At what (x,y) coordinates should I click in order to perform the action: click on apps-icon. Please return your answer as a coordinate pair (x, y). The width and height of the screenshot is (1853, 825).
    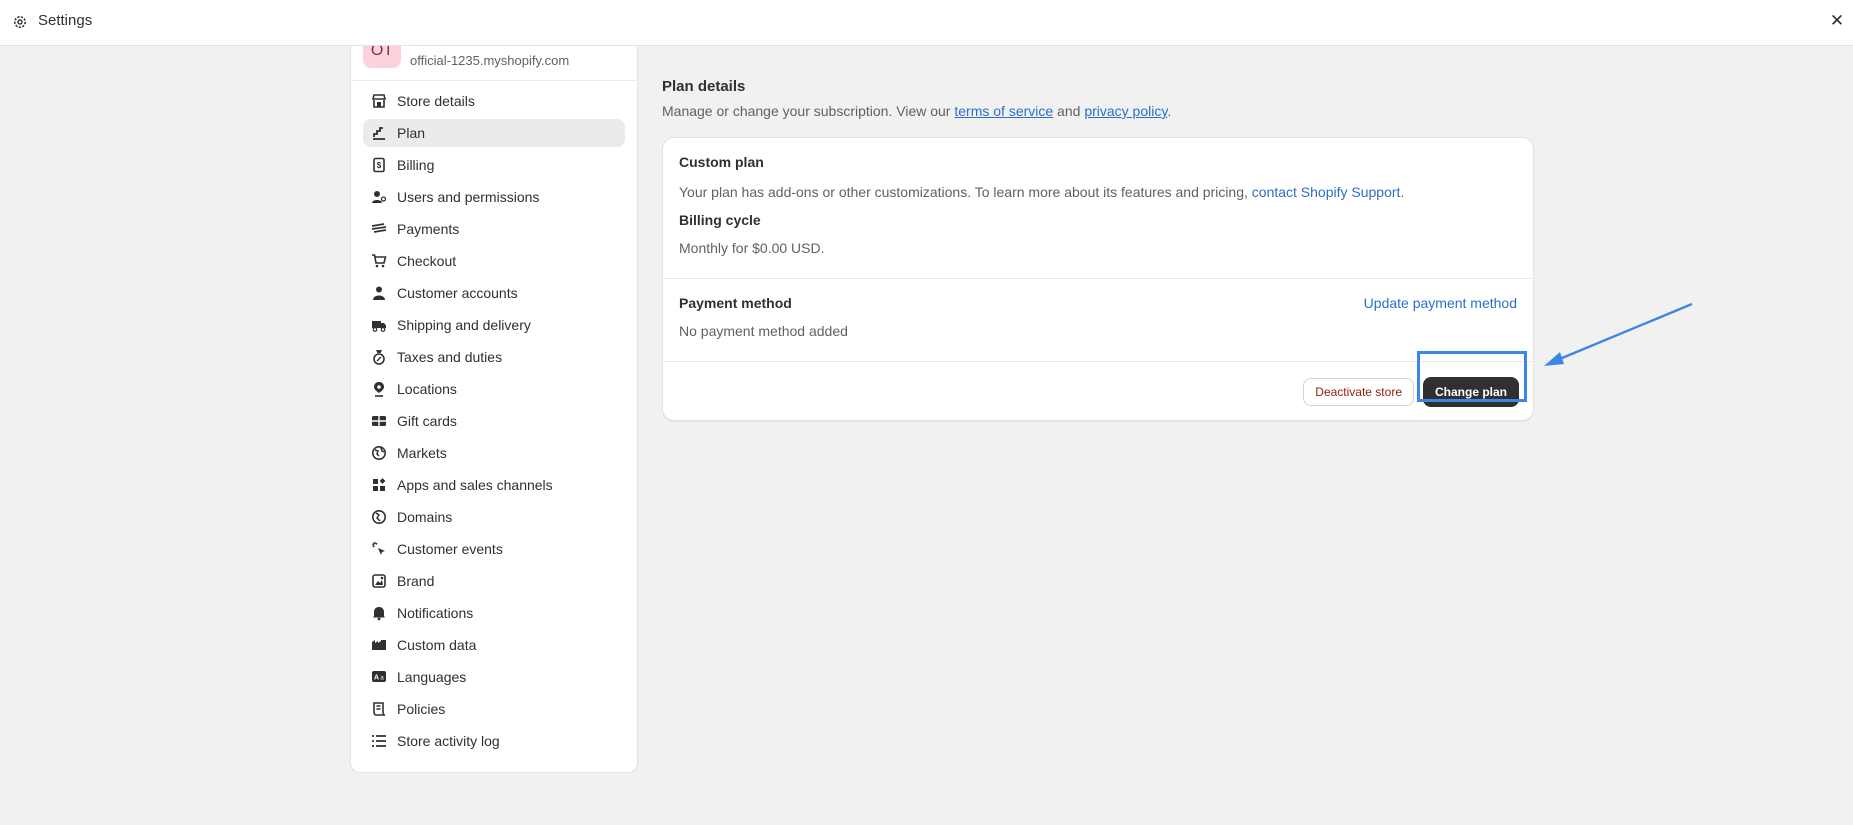
    Looking at the image, I should click on (379, 485).